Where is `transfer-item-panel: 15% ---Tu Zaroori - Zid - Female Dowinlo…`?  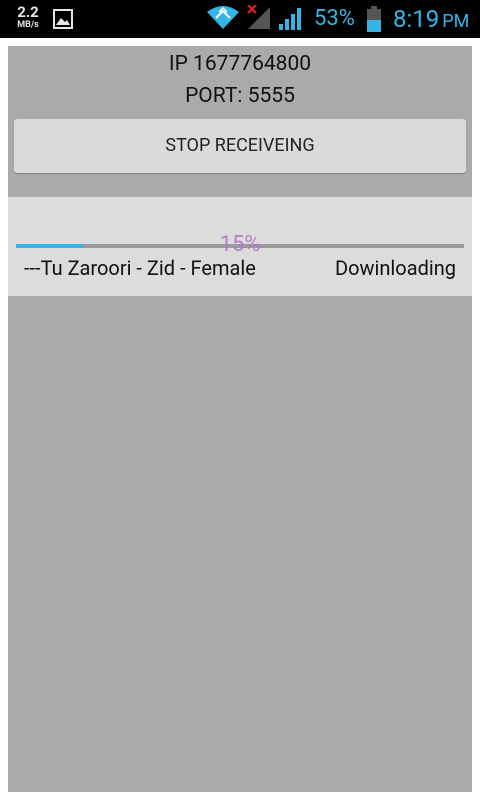
transfer-item-panel: 15% ---Tu Zaroori - Zid - Female Dowinlo… is located at coordinates (240, 246).